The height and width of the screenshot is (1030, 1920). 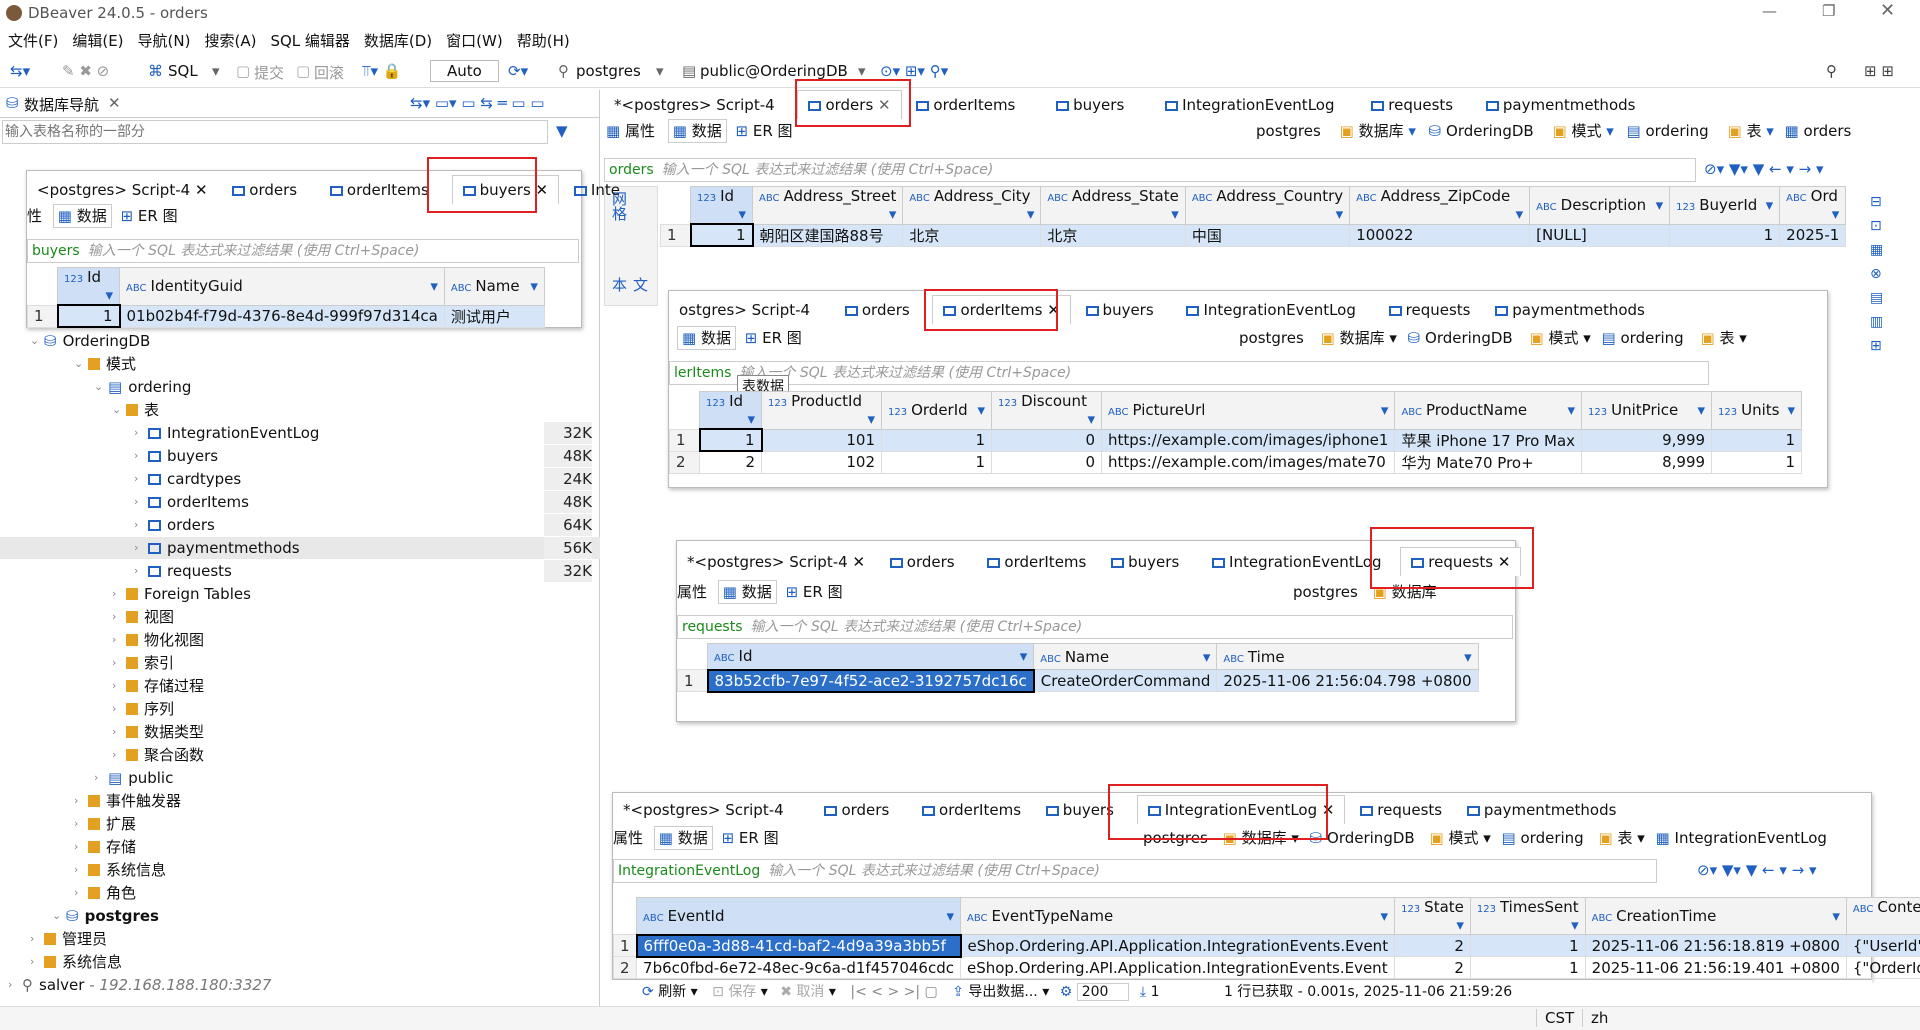 I want to click on oi-tab-requests: requests, so click(x=1430, y=310).